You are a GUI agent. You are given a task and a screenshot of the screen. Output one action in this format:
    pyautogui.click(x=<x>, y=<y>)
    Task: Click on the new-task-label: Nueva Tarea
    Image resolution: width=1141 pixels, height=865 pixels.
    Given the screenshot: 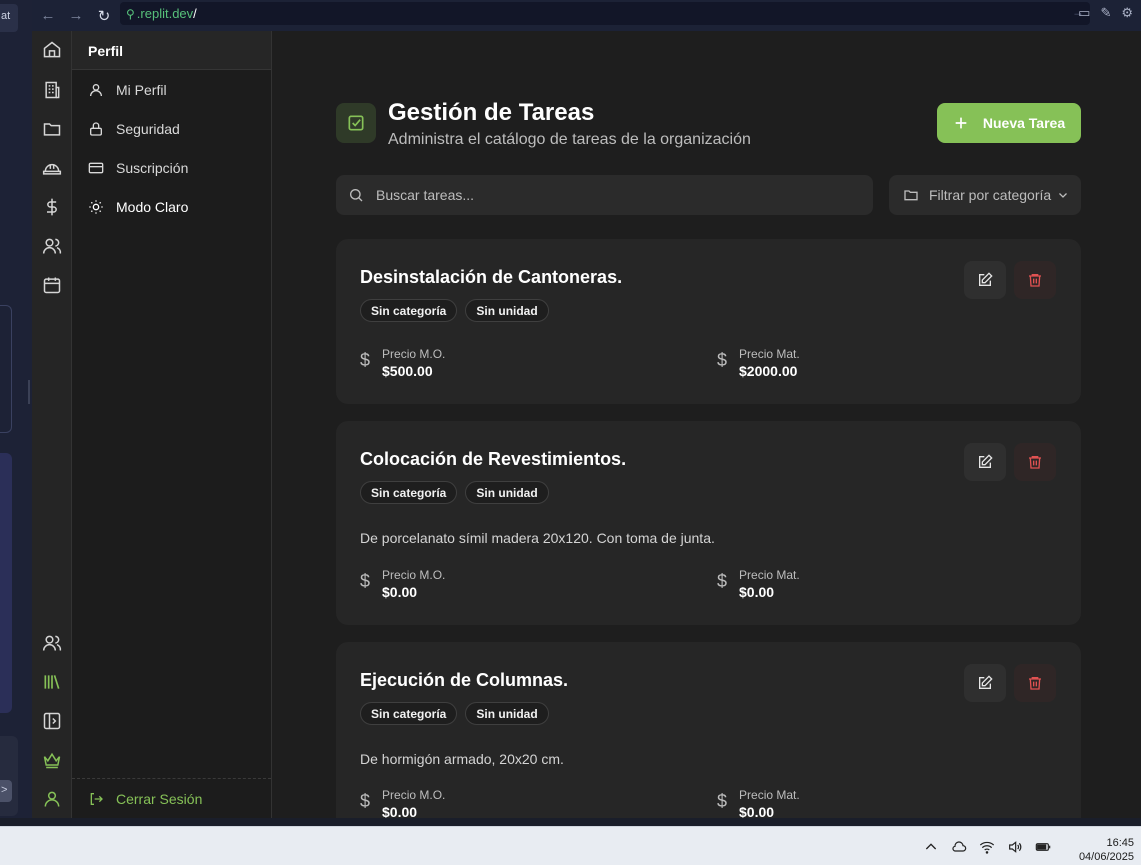 What is the action you would take?
    pyautogui.click(x=1024, y=123)
    